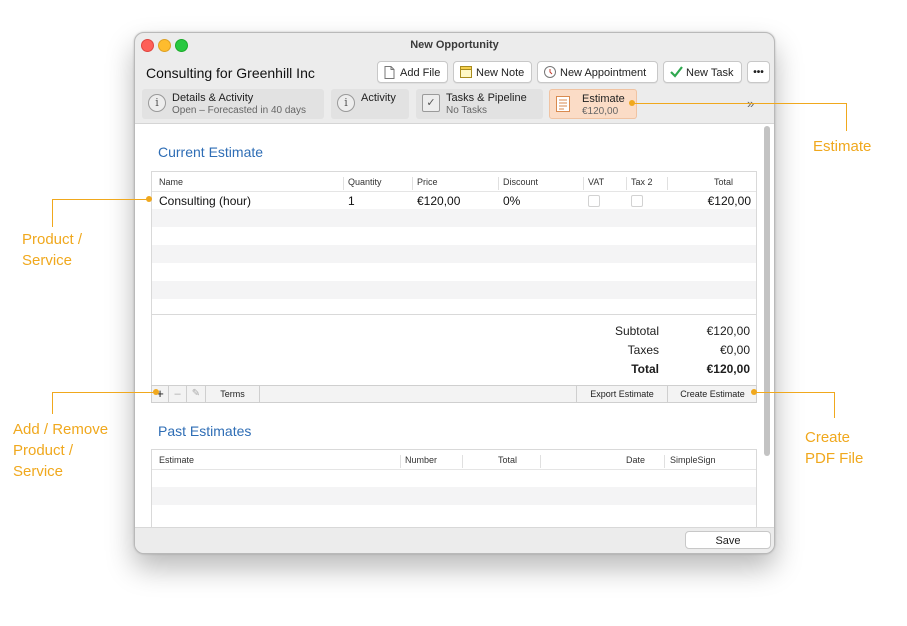 The width and height of the screenshot is (907, 626). I want to click on zoom-window-button, so click(181, 45).